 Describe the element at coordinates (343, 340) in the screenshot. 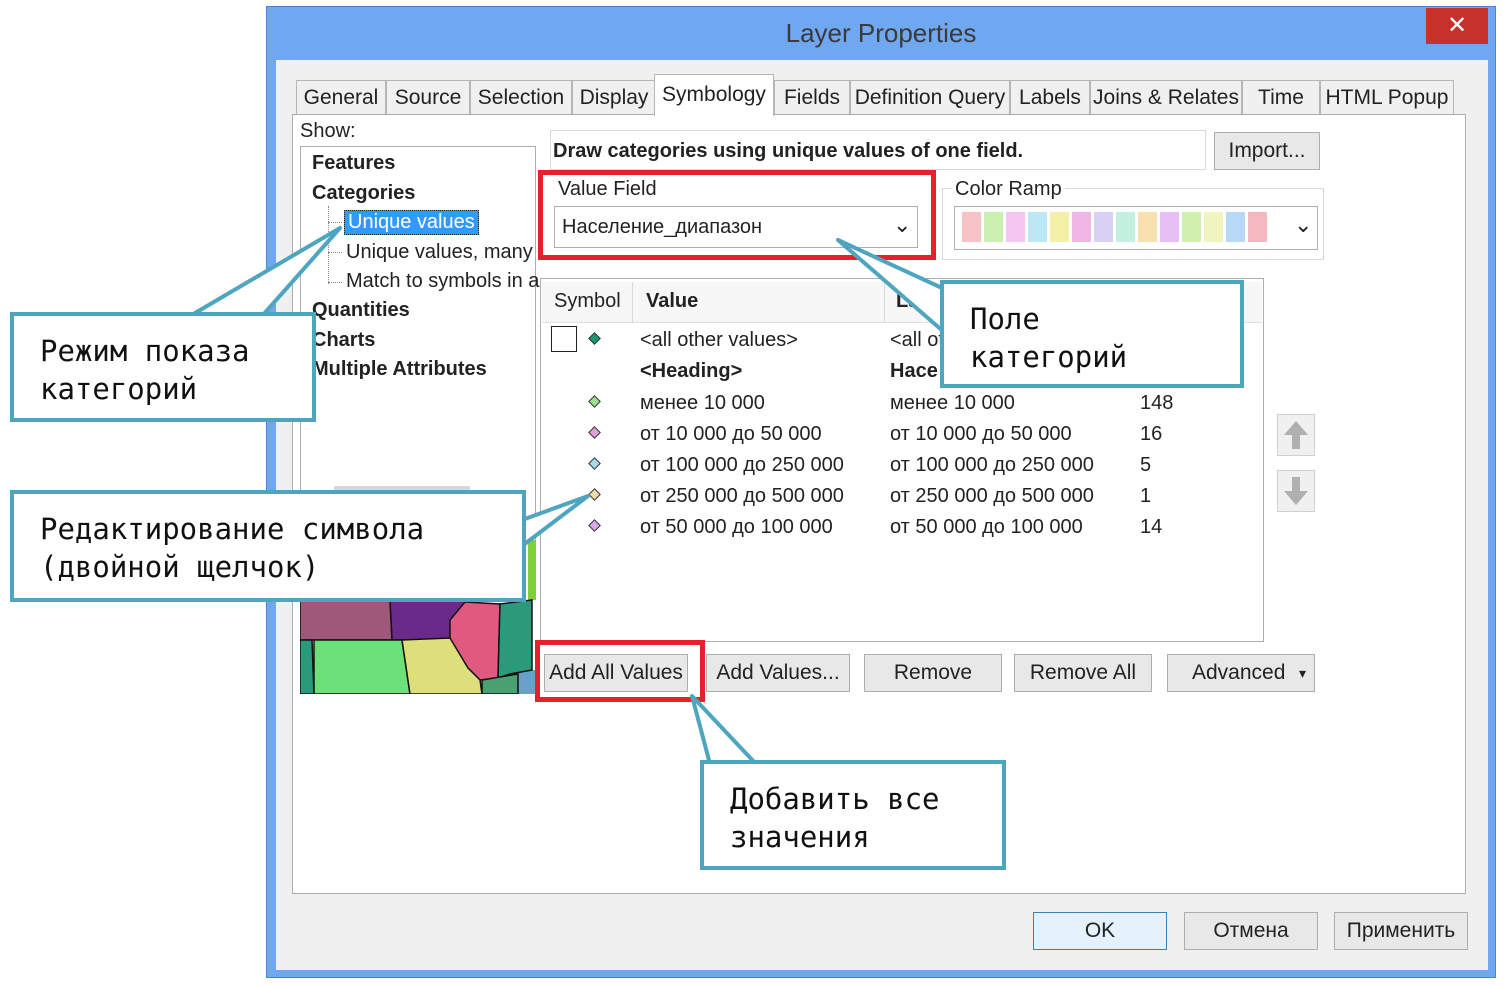

I see `tree-item-charts: Charts` at that location.